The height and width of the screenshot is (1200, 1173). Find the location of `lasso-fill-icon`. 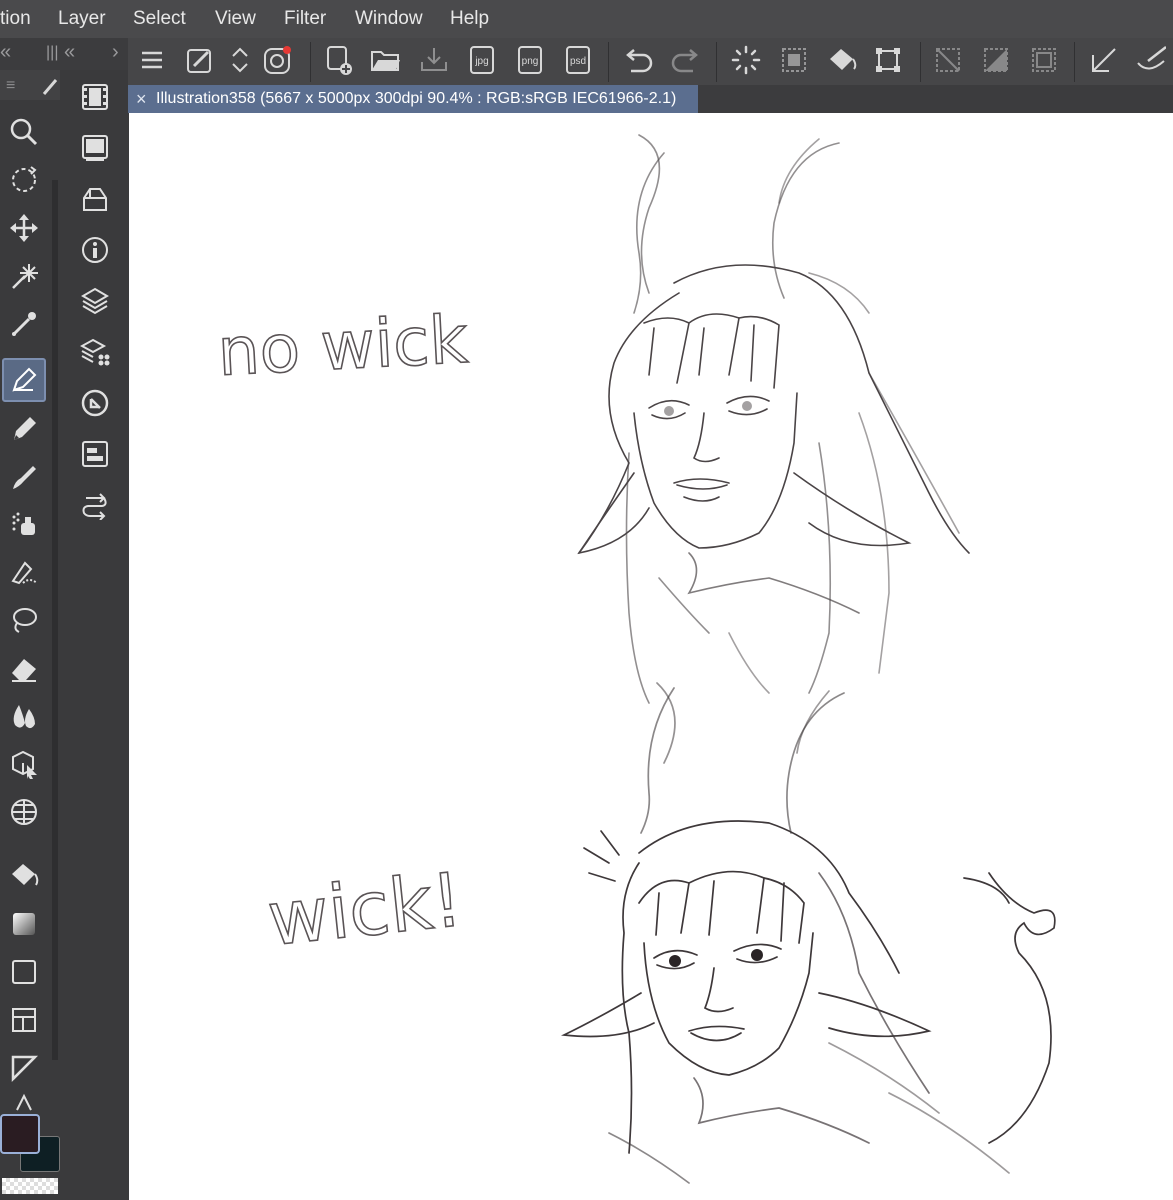

lasso-fill-icon is located at coordinates (24, 620).